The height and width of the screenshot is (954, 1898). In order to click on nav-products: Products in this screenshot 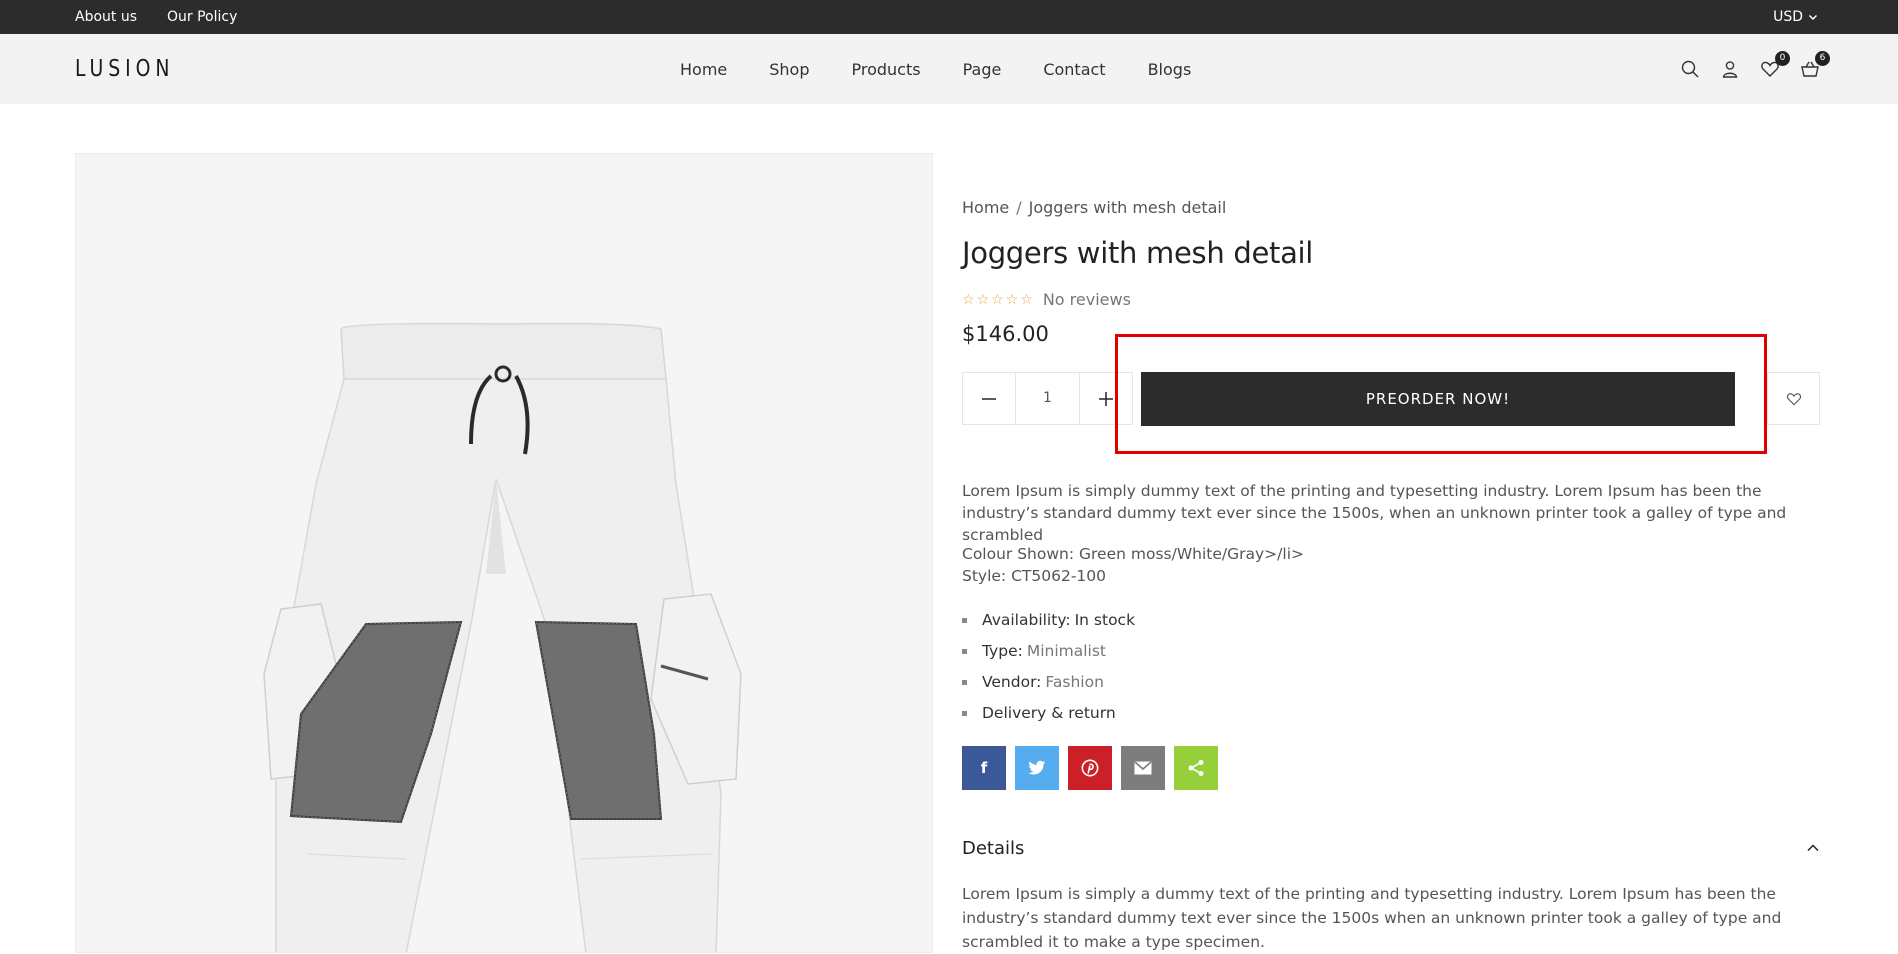, I will do `click(886, 69)`.